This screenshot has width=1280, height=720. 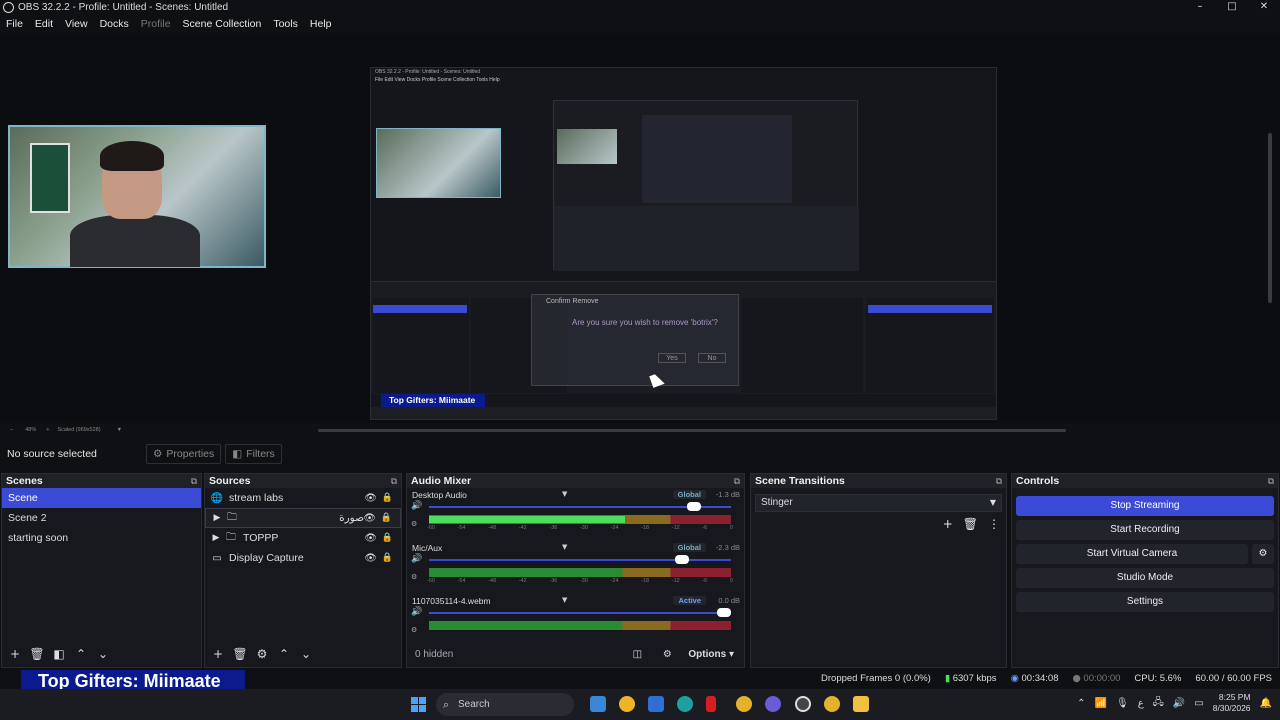 I want to click on add-source-button: +, so click(x=218, y=654).